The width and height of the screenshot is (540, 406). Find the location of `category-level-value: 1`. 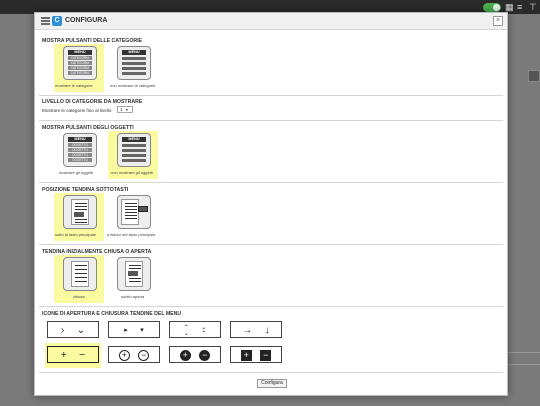

category-level-value: 1 is located at coordinates (121, 109).